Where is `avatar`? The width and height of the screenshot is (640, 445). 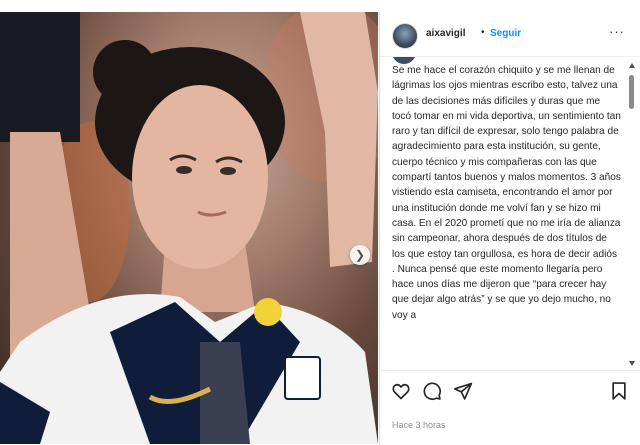 avatar is located at coordinates (405, 36).